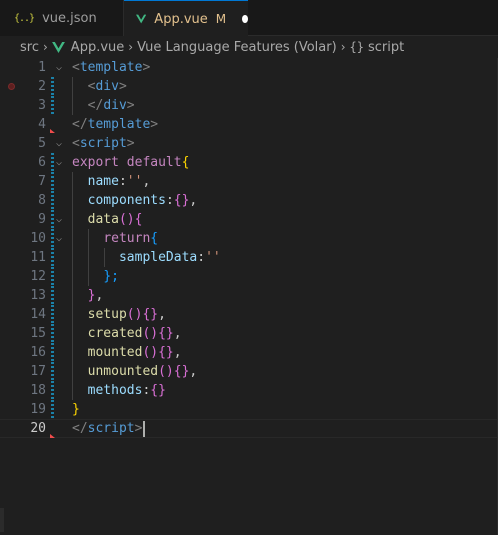  What do you see at coordinates (38, 333) in the screenshot?
I see `line-number: 15` at bounding box center [38, 333].